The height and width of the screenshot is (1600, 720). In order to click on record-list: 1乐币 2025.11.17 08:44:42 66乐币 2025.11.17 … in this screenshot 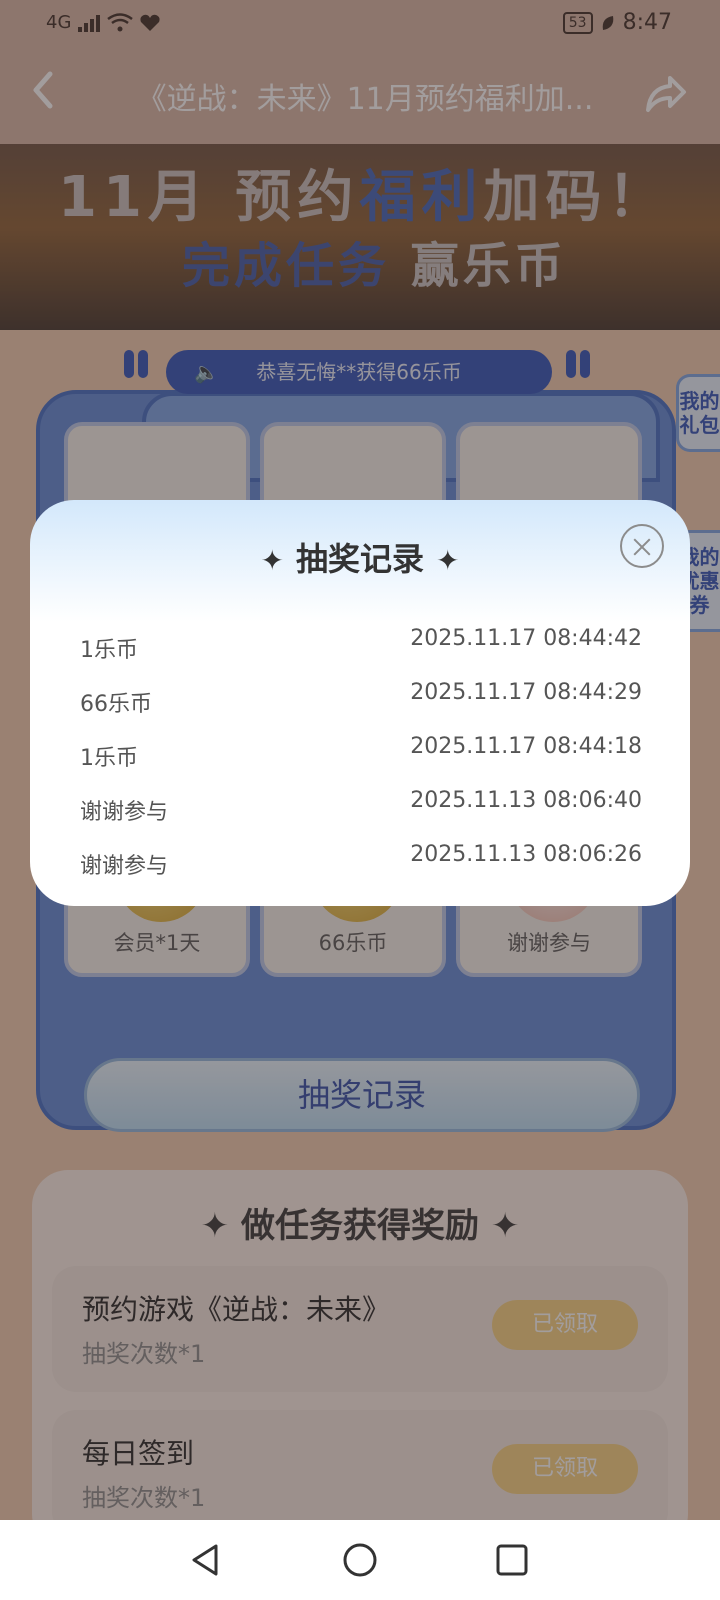, I will do `click(361, 753)`.